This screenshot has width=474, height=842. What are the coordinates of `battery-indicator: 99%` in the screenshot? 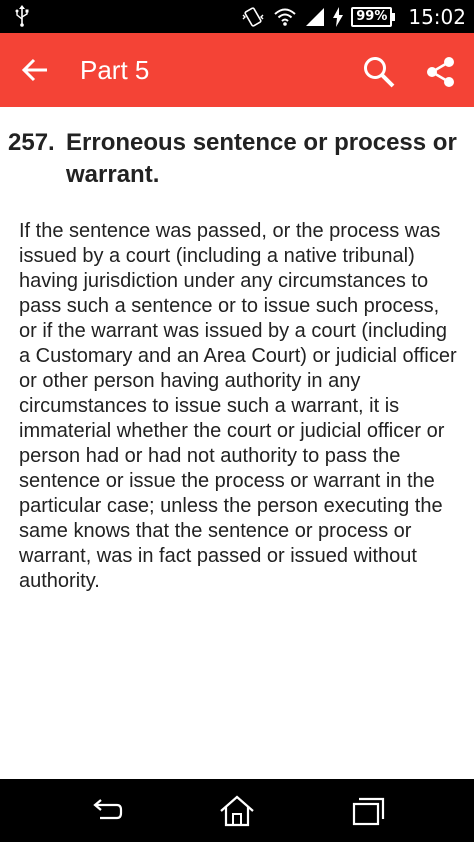 It's located at (373, 16).